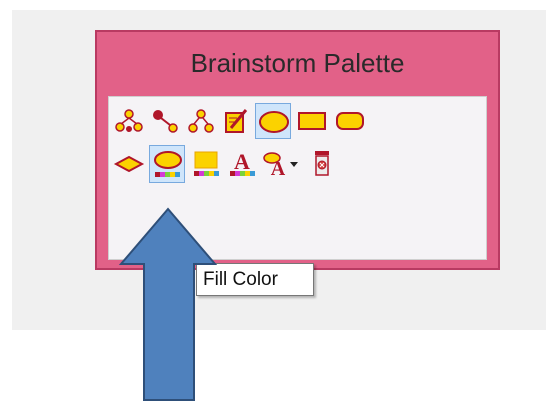  I want to click on connector-icon, so click(165, 121).